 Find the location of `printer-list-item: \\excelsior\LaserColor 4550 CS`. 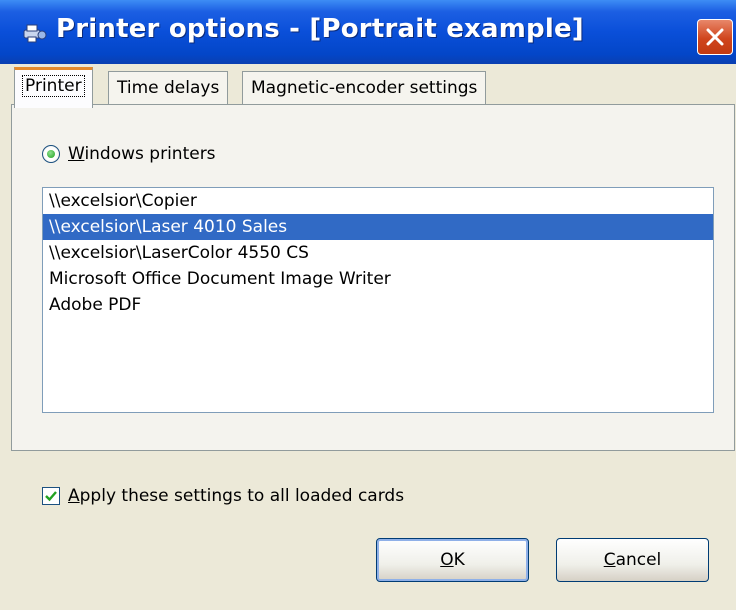

printer-list-item: \\excelsior\LaserColor 4550 CS is located at coordinates (378, 253).